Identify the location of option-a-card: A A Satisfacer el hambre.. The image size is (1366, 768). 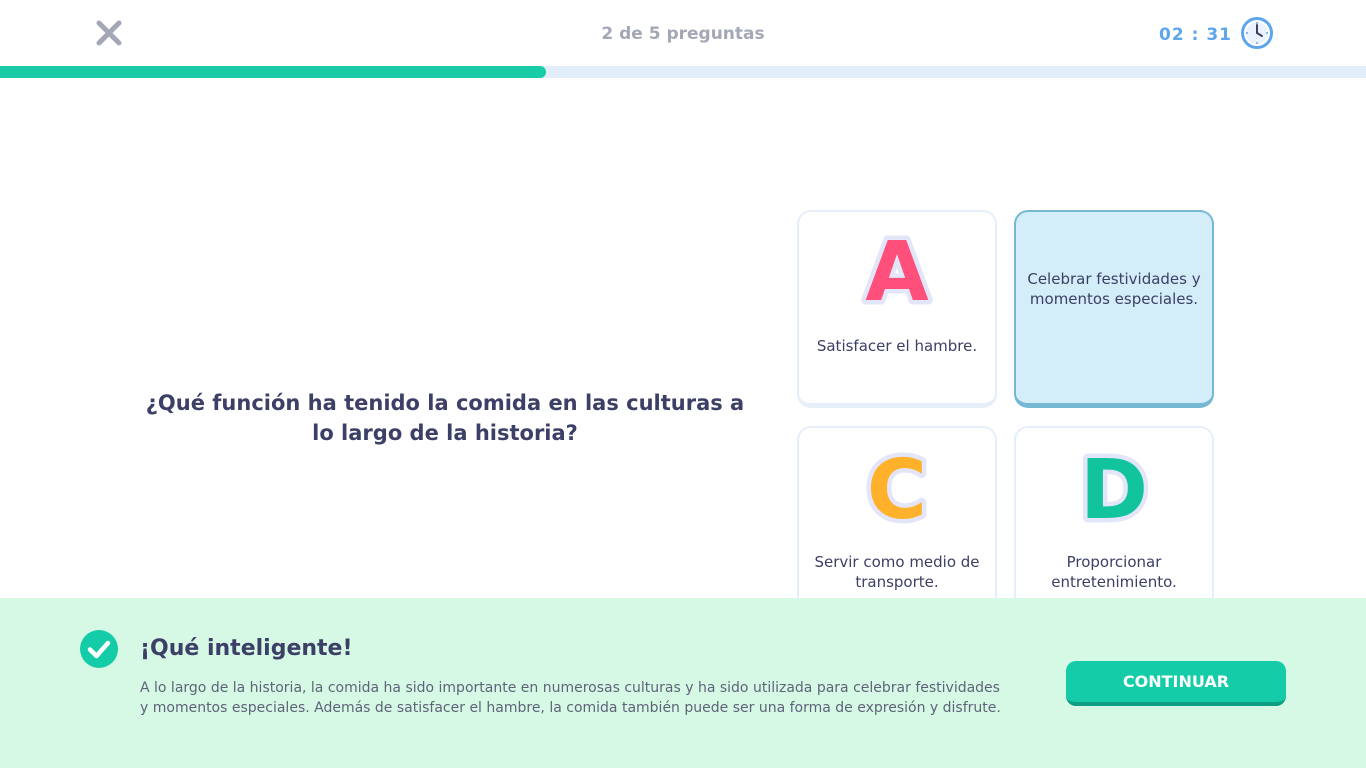
(897, 309).